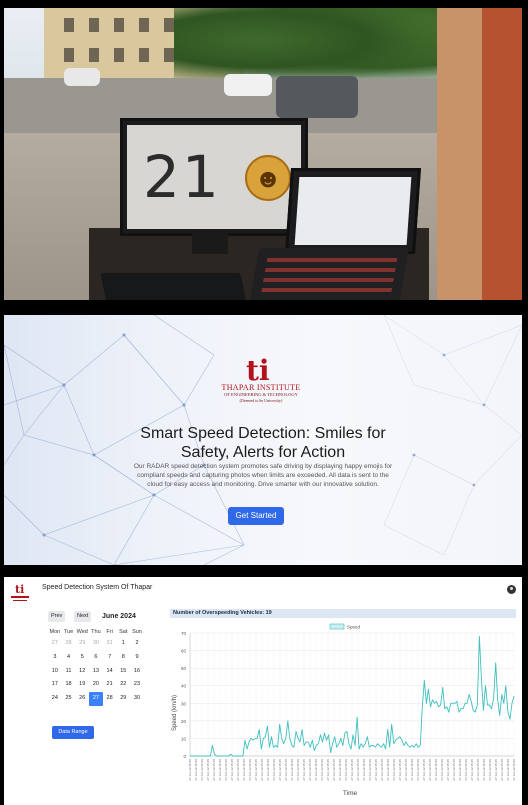 The image size is (528, 805). I want to click on calendar-day: 15, so click(123, 672).